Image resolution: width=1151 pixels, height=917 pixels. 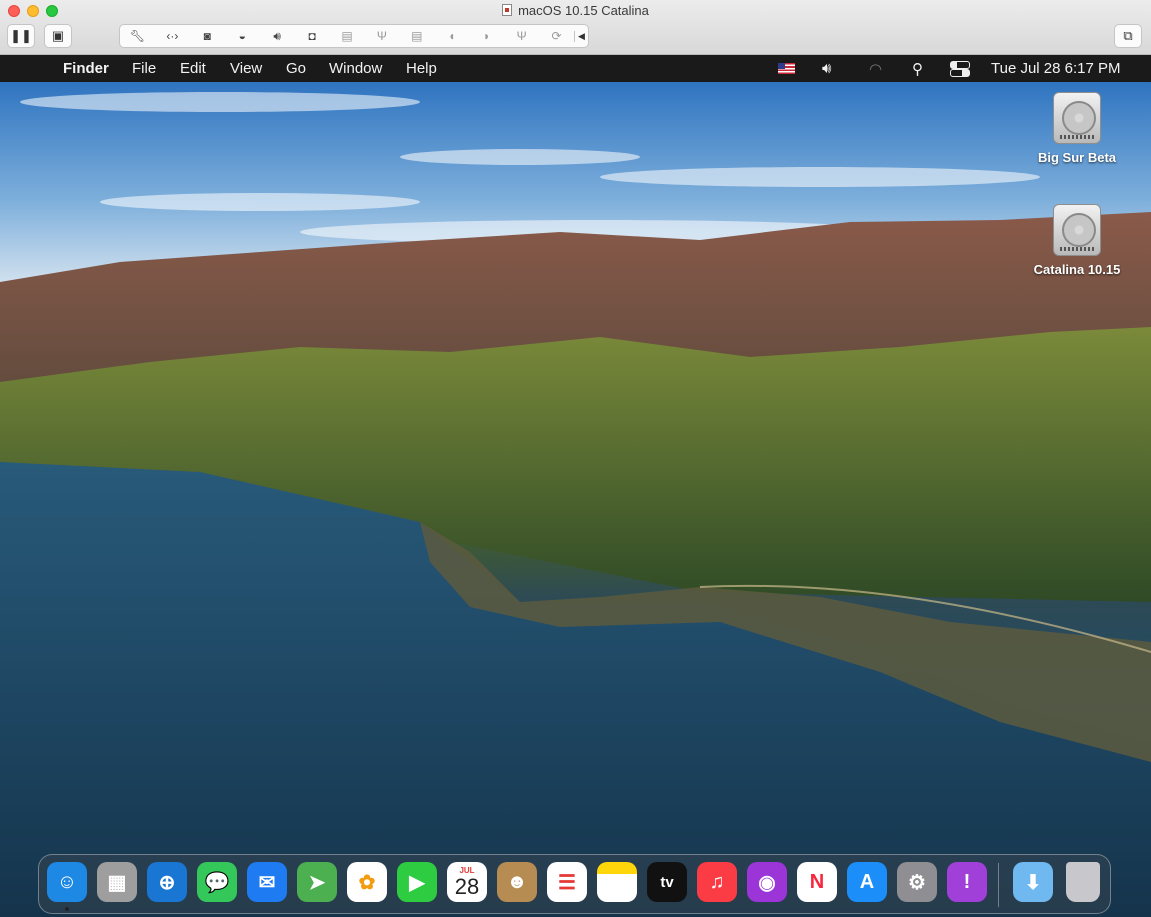 What do you see at coordinates (917, 69) in the screenshot?
I see `spotlight-search-icon: ⚲` at bounding box center [917, 69].